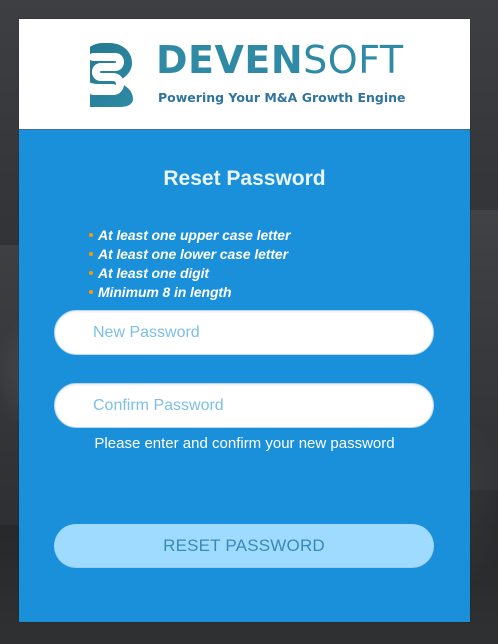  I want to click on brand-logo-text: DEVENSOFT, so click(280, 60).